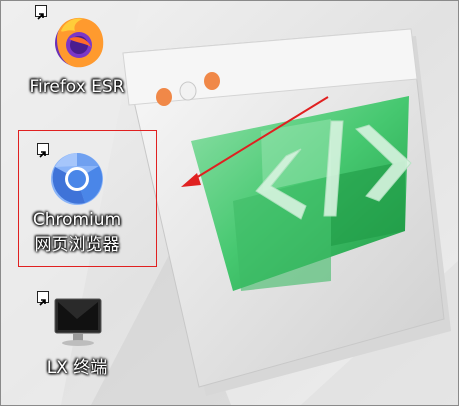  What do you see at coordinates (77, 87) in the screenshot?
I see `firefox-label: Firefox ESR` at bounding box center [77, 87].